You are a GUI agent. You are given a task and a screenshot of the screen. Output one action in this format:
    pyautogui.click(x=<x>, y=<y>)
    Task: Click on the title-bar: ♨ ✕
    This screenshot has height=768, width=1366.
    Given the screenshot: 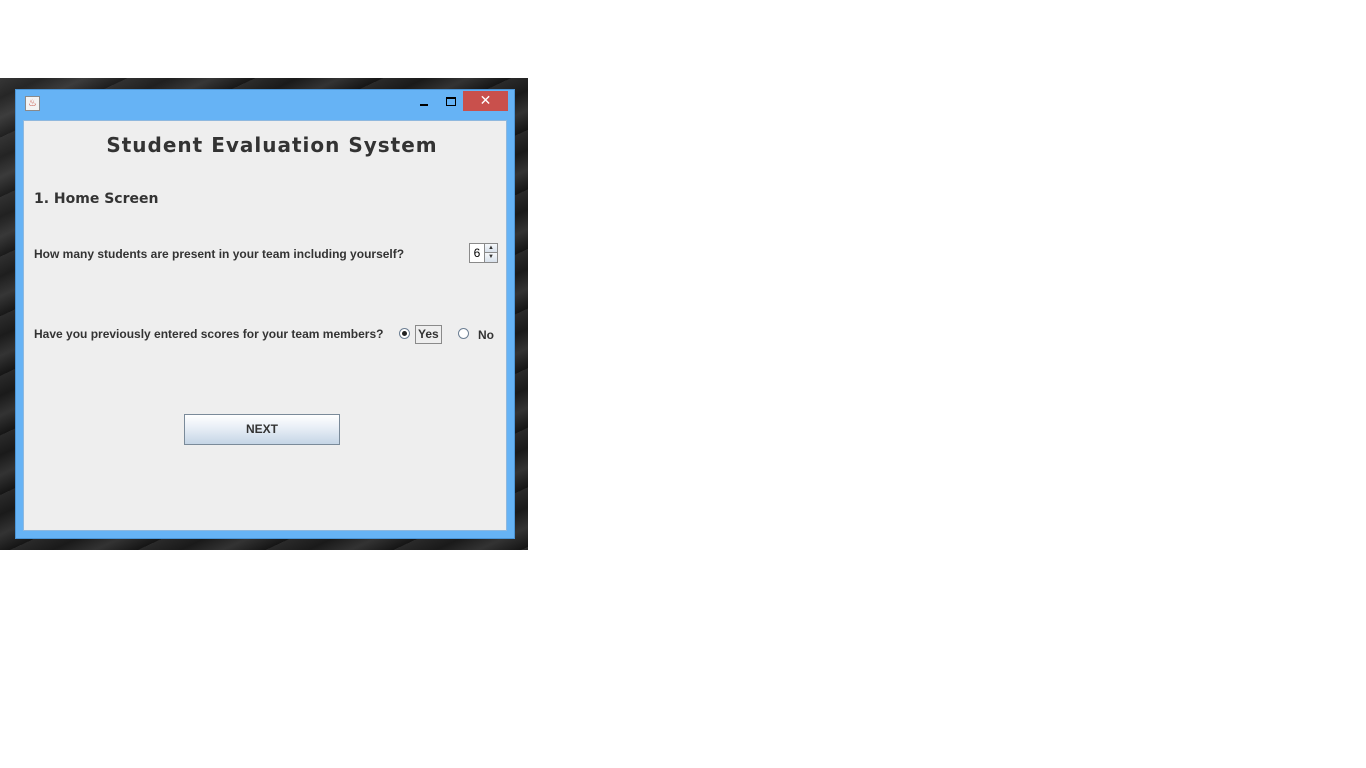 What is the action you would take?
    pyautogui.click(x=265, y=105)
    